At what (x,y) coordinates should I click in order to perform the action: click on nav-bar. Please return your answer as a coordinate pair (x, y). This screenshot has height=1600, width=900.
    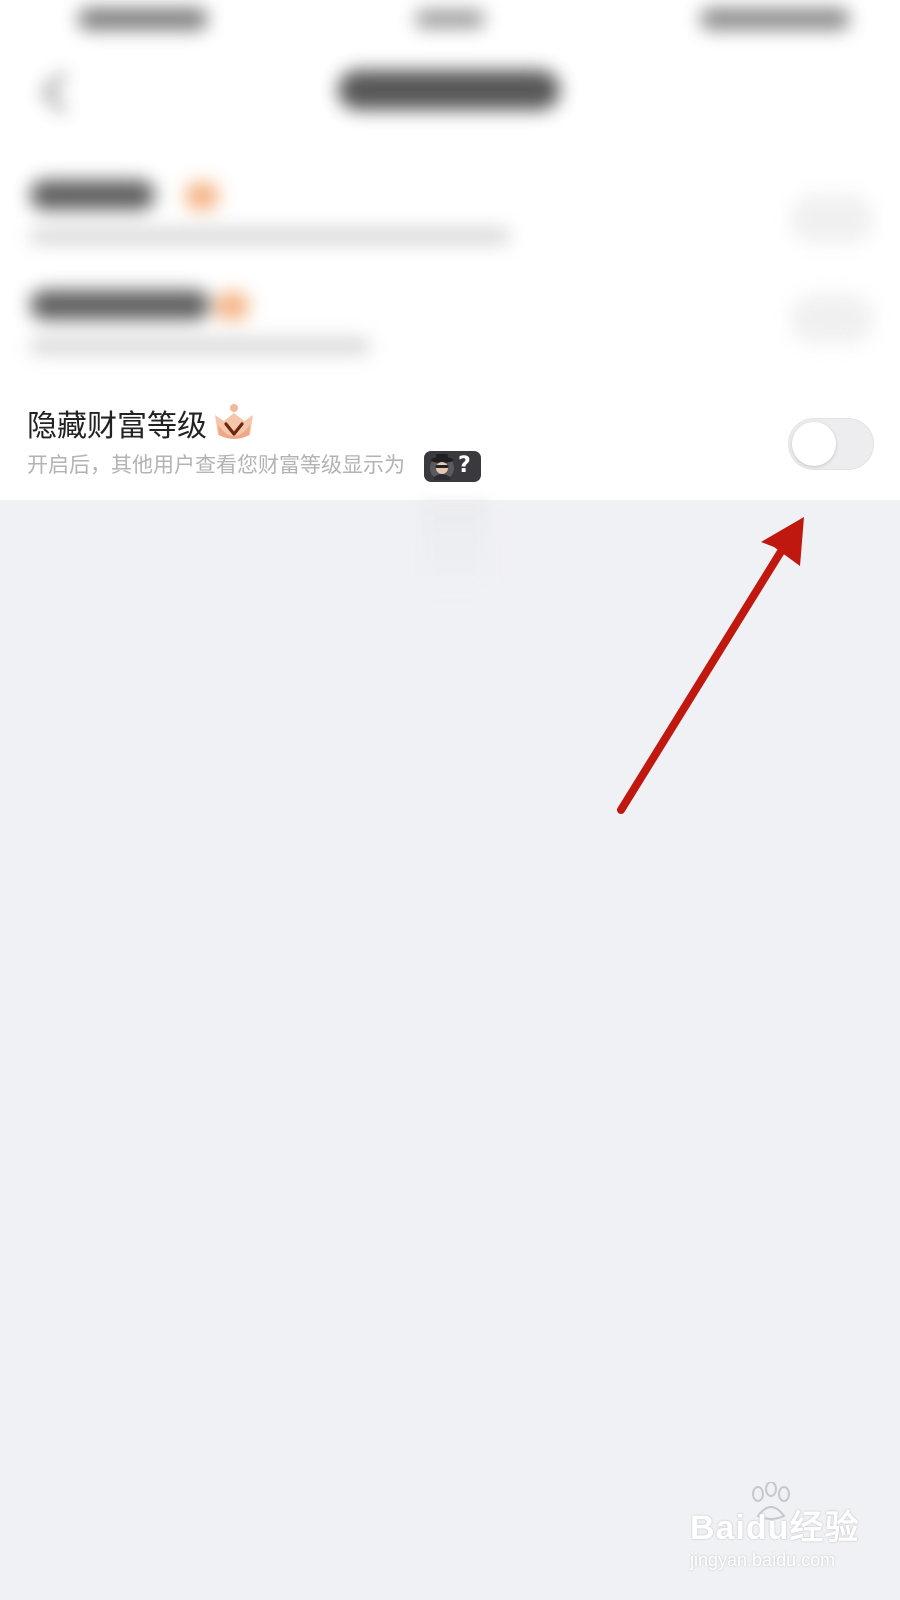
    Looking at the image, I should click on (450, 90).